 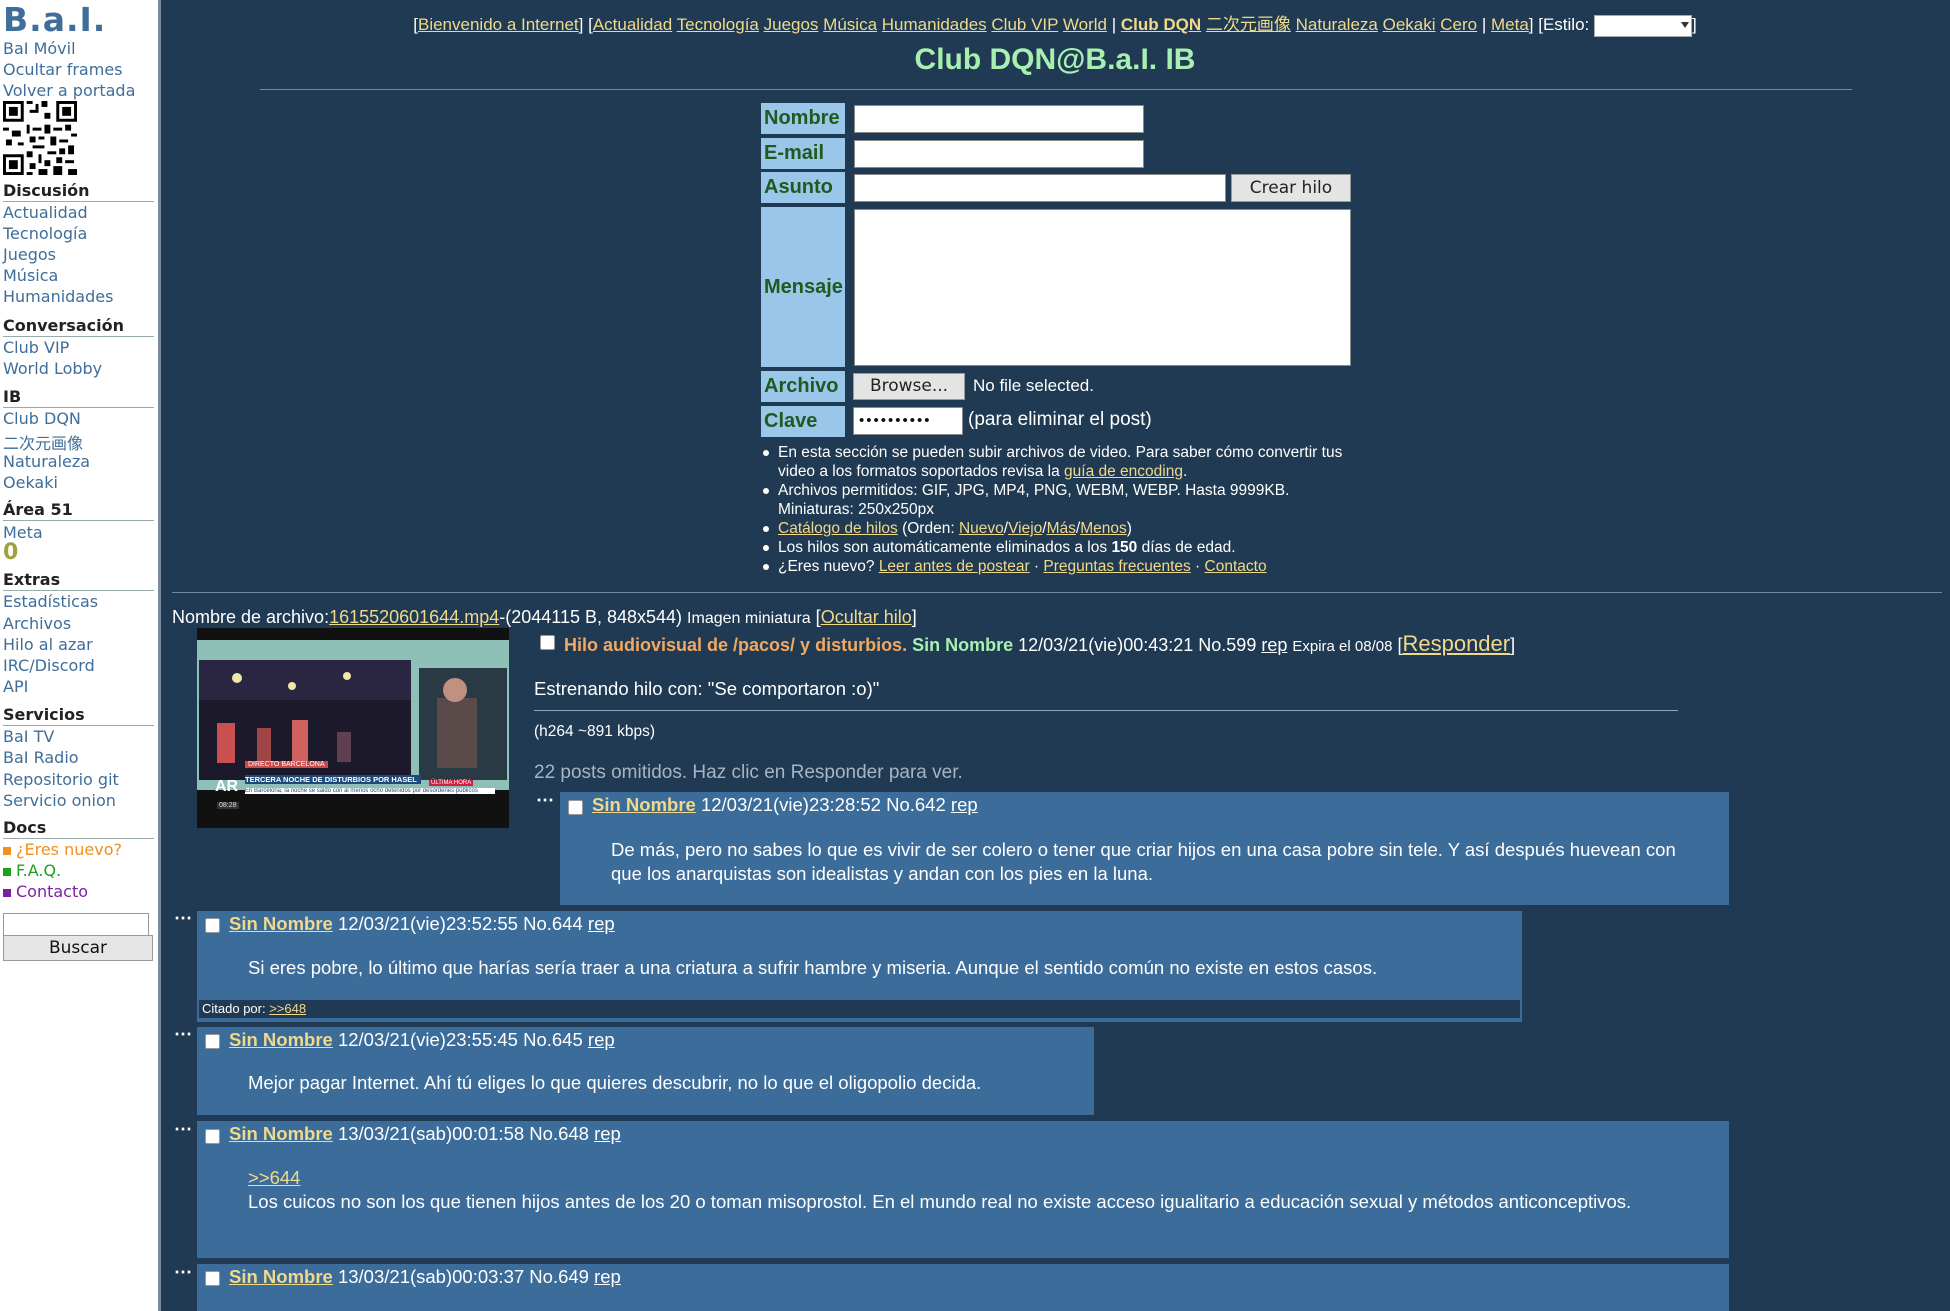 What do you see at coordinates (49, 665) in the screenshot?
I see `sidebar-item-irc-discord: IRC/Discord` at bounding box center [49, 665].